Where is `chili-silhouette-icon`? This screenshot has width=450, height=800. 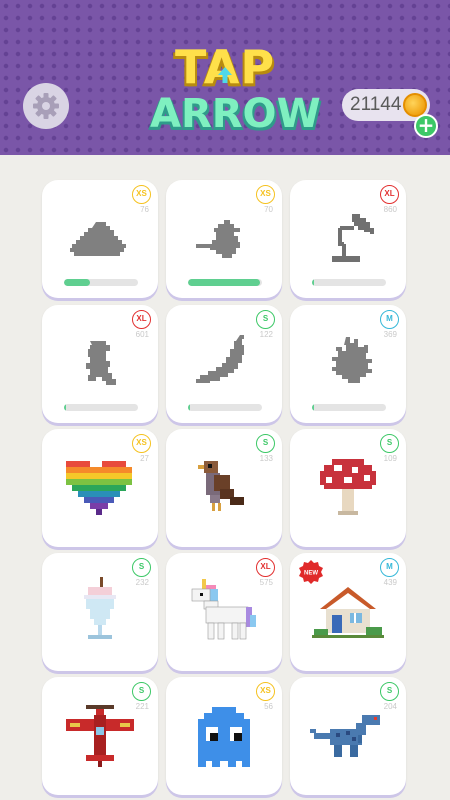
chili-silhouette-icon is located at coordinates (220, 359).